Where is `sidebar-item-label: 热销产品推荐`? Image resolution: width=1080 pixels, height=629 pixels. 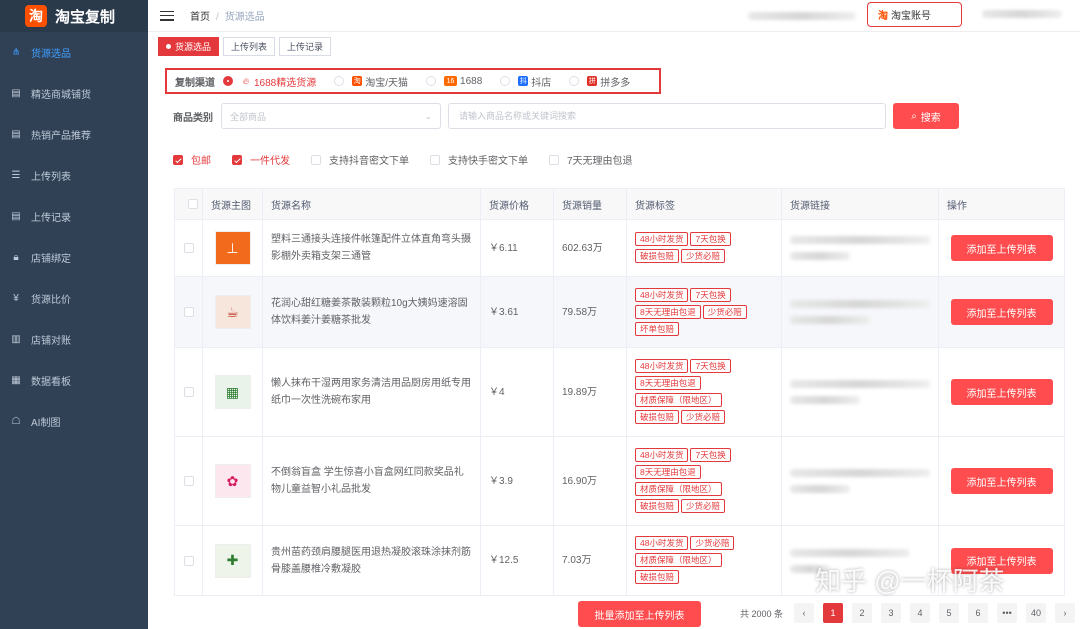
sidebar-item-label: 热销产品推荐 is located at coordinates (61, 136).